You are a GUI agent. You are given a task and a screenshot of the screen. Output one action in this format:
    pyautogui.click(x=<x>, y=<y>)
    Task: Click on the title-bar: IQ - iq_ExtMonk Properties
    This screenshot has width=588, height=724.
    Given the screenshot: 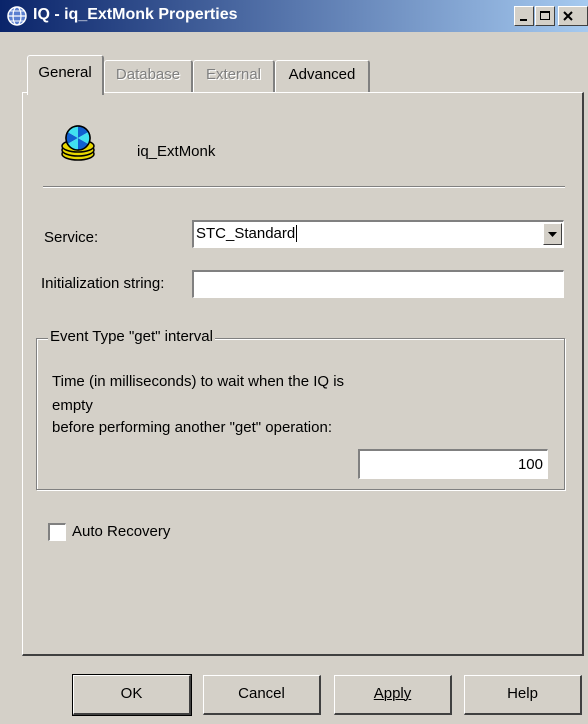 What is the action you would take?
    pyautogui.click(x=294, y=16)
    